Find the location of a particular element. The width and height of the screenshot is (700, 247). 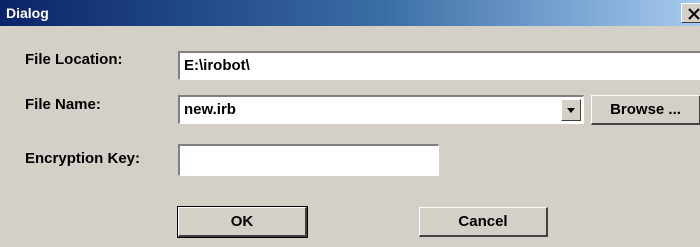

chevron-down-icon is located at coordinates (571, 110).